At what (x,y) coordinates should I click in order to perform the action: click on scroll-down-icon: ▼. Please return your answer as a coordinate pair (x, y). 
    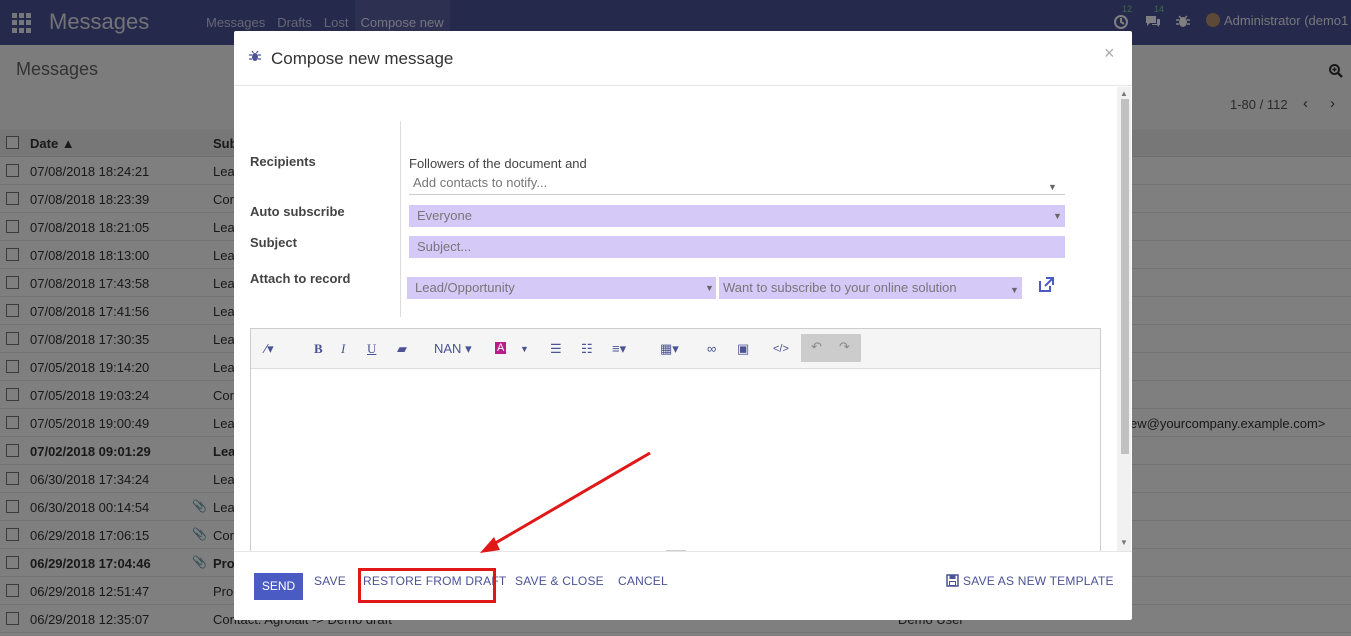
    Looking at the image, I should click on (1124, 542).